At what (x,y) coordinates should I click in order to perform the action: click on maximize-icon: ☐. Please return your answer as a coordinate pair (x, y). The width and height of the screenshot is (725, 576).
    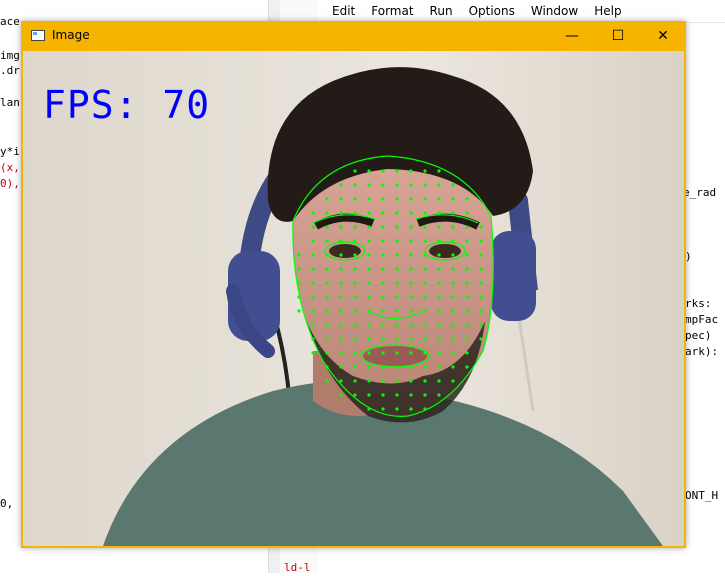
    Looking at the image, I should click on (618, 36).